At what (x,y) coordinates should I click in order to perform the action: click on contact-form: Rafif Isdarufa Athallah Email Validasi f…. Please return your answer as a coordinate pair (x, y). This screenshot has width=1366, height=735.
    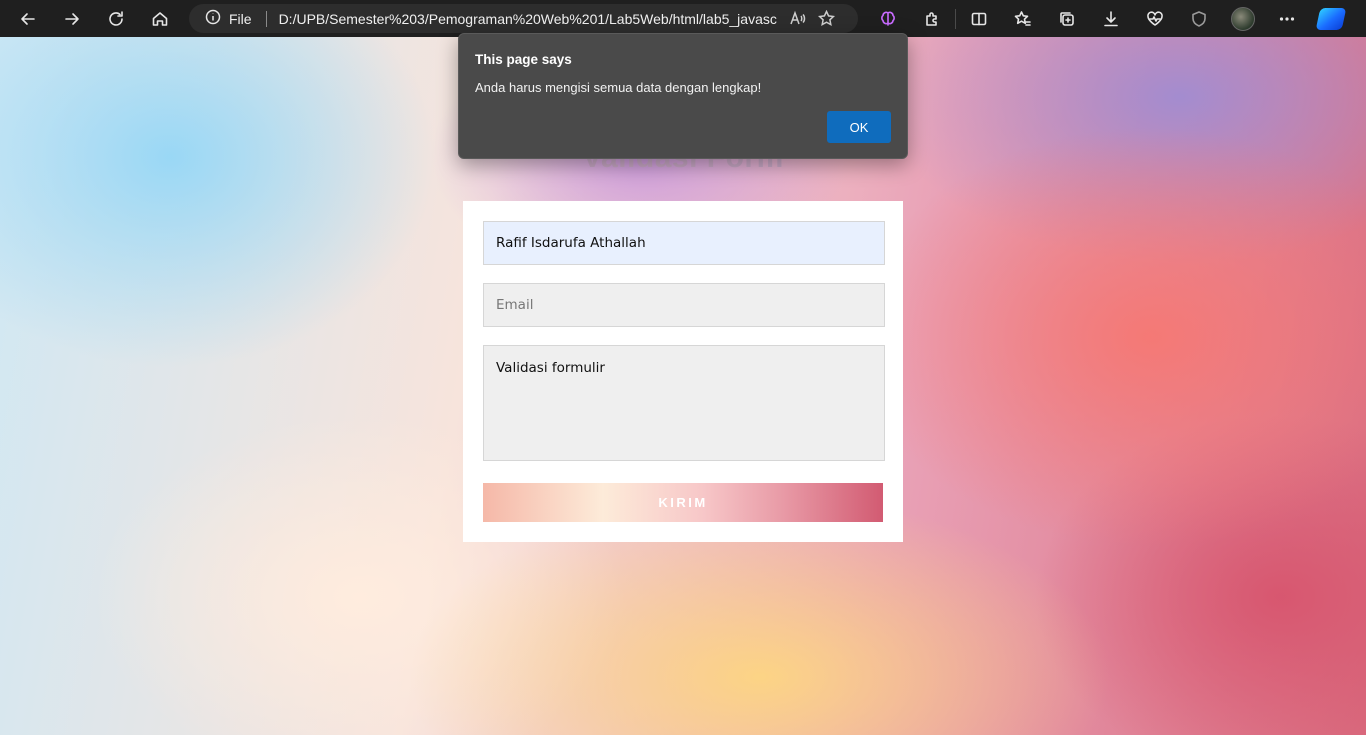
    Looking at the image, I should click on (683, 371).